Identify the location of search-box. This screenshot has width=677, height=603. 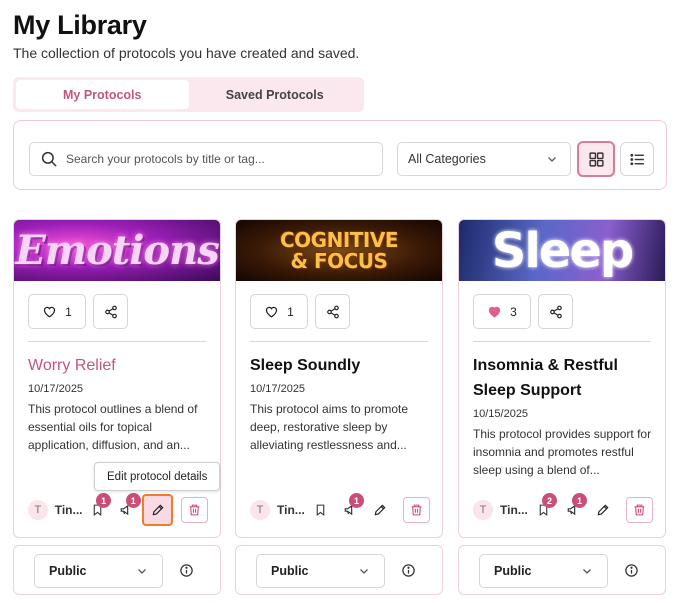
(206, 159).